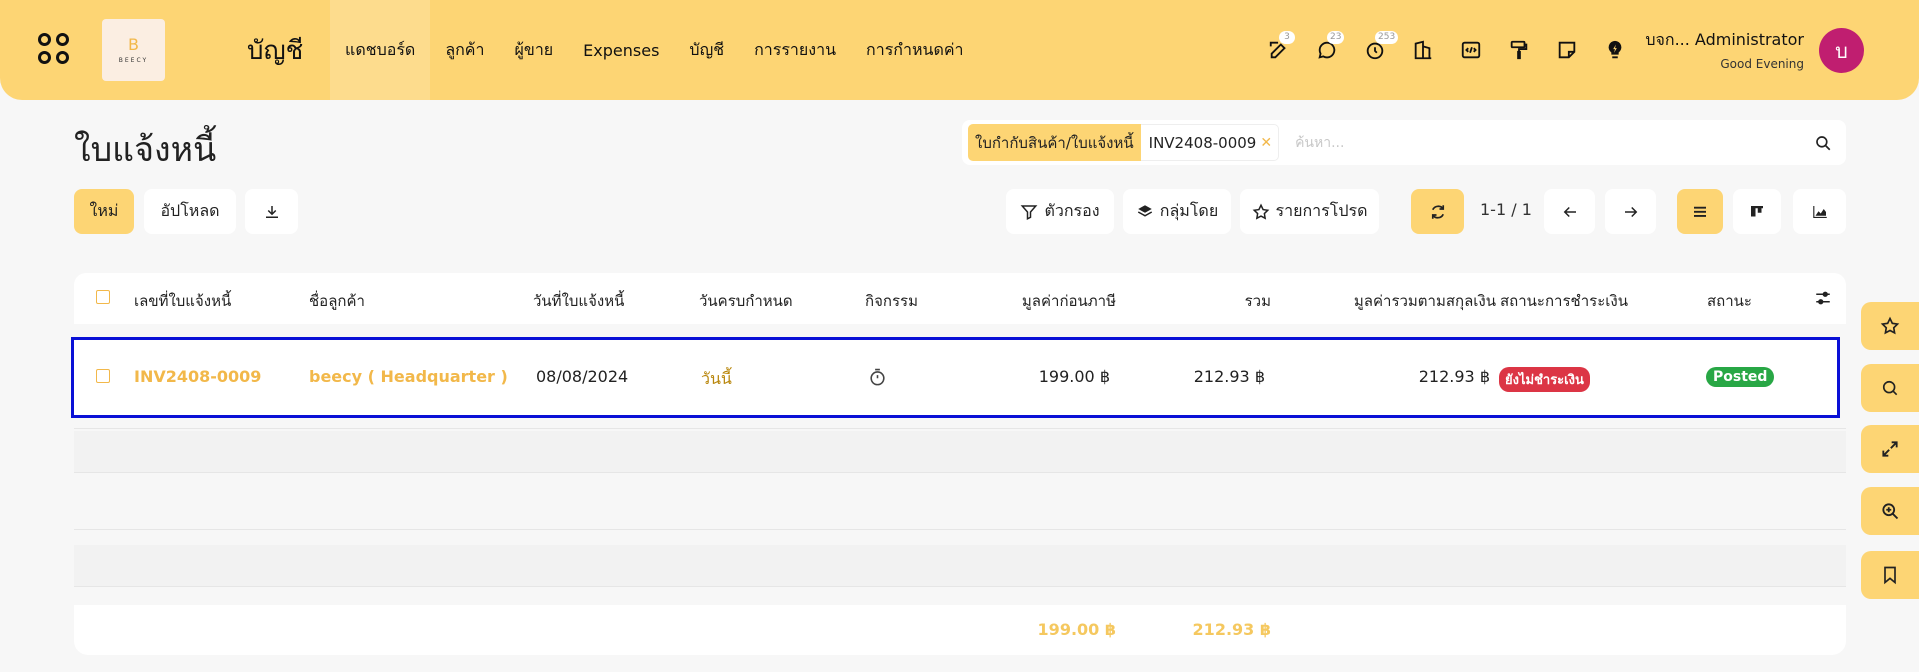 Image resolution: width=1919 pixels, height=672 pixels. What do you see at coordinates (197, 376) in the screenshot?
I see `cell-invoice-number: INV2408-0009` at bounding box center [197, 376].